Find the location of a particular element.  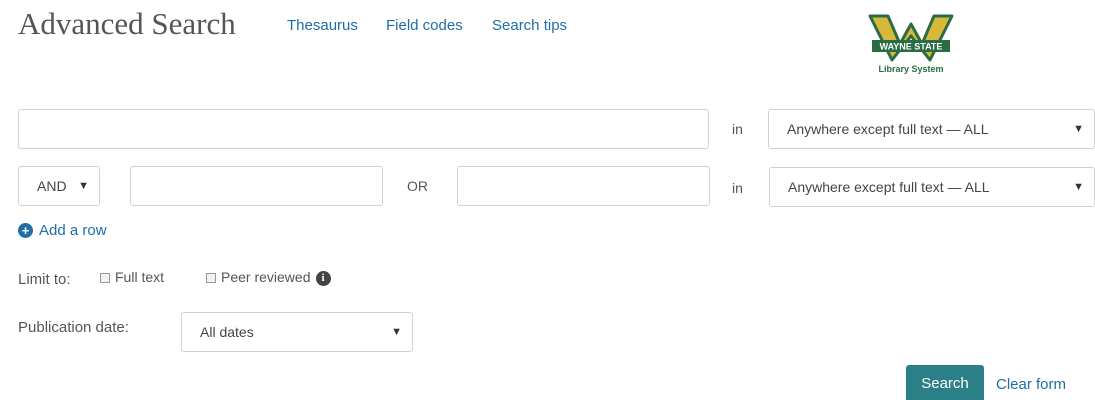

search-field-select-2: Anywhere except full text — ALL ▼ is located at coordinates (932, 187).